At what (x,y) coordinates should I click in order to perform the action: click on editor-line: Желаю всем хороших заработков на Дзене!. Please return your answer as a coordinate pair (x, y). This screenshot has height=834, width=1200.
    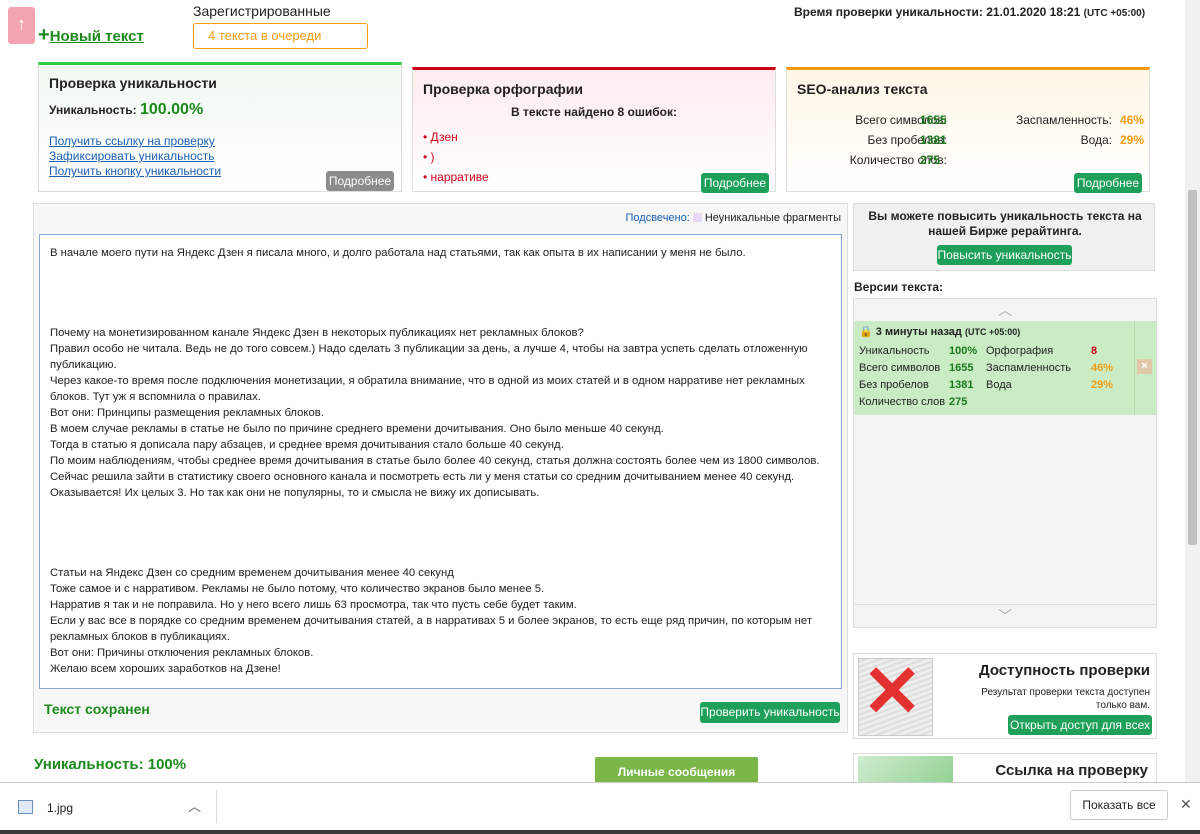
    Looking at the image, I should click on (165, 669).